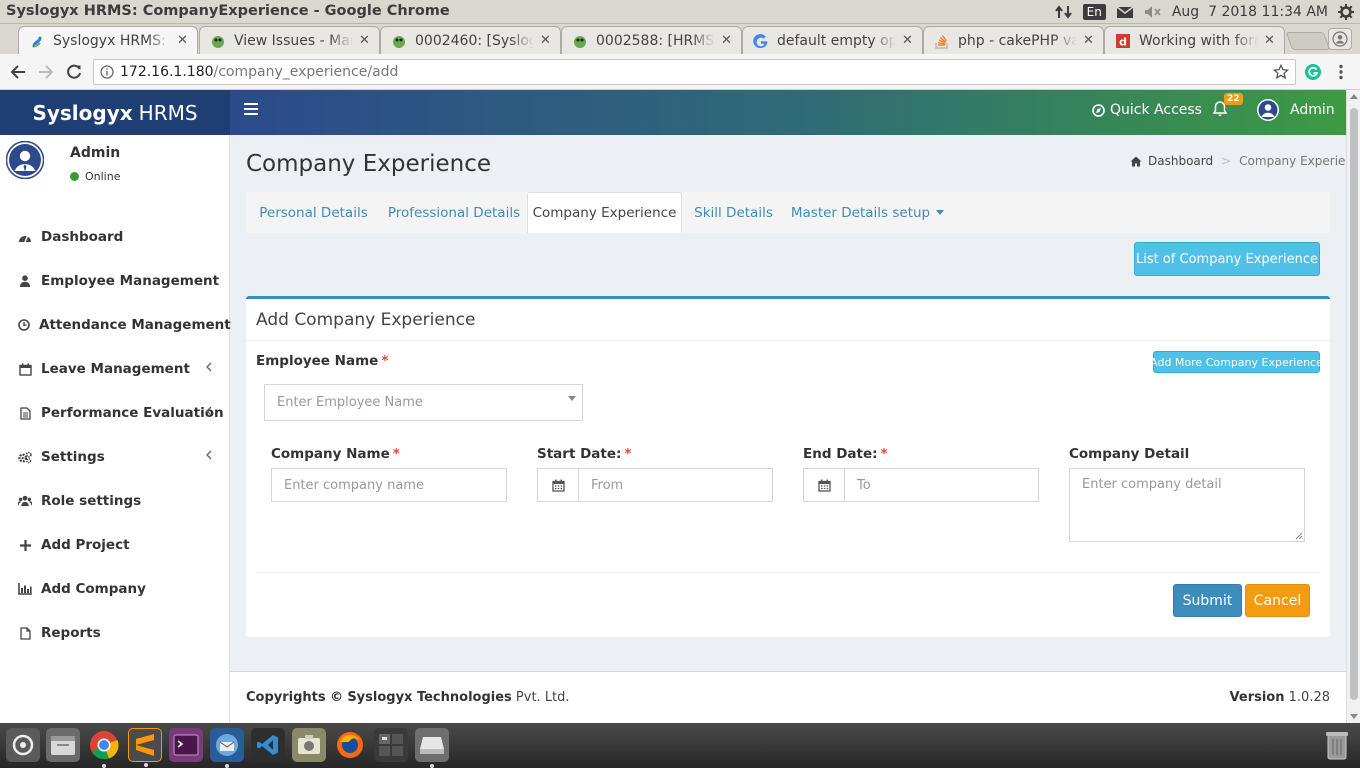  Describe the element at coordinates (313, 212) in the screenshot. I see `tab-personal-details: Personal Details` at that location.